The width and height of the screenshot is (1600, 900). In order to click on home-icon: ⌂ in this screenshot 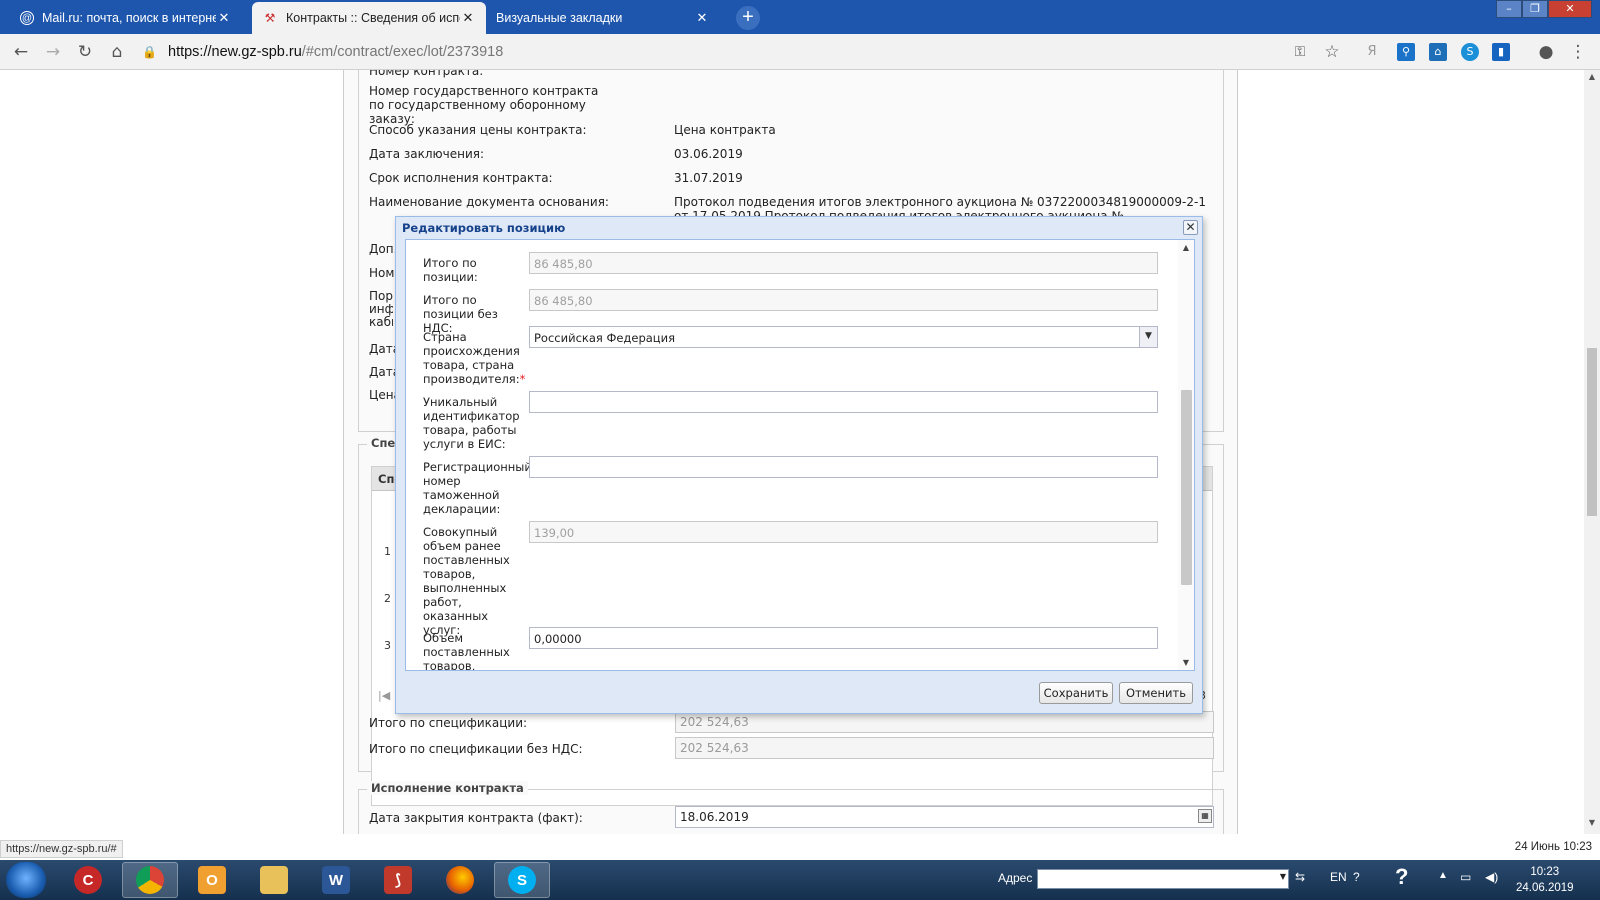, I will do `click(117, 52)`.